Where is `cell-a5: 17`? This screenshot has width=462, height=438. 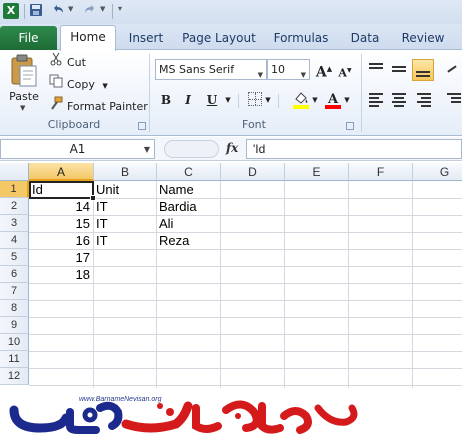
cell-a5: 17 is located at coordinates (61, 257).